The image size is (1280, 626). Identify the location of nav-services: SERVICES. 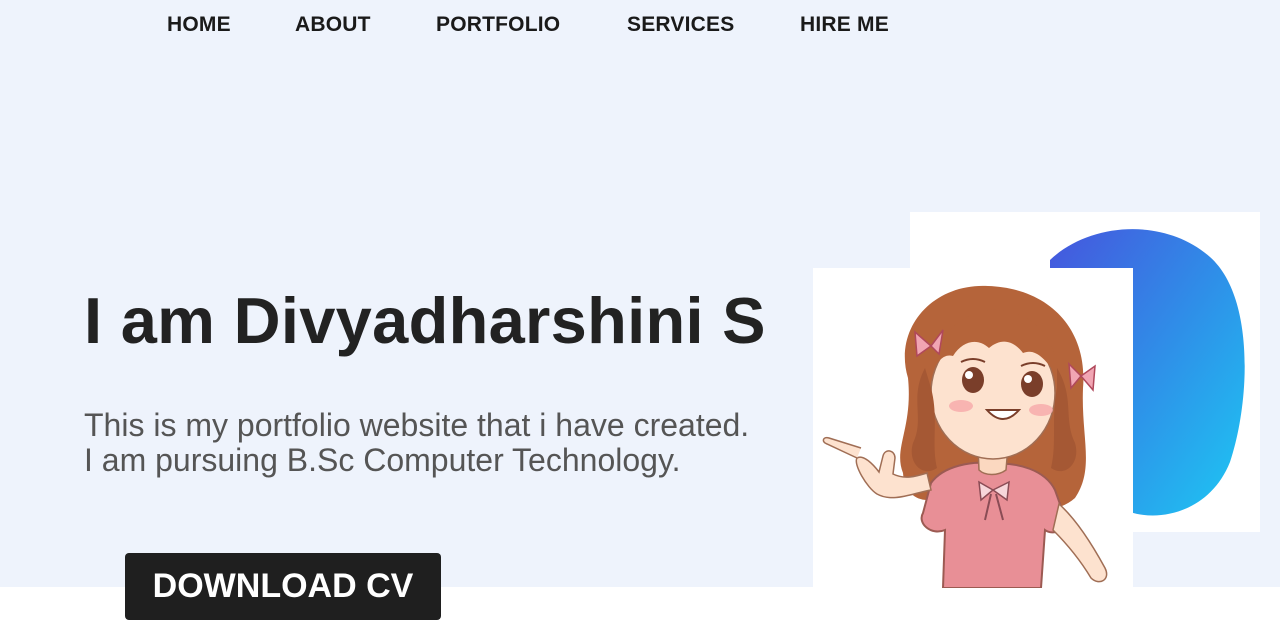
(680, 25).